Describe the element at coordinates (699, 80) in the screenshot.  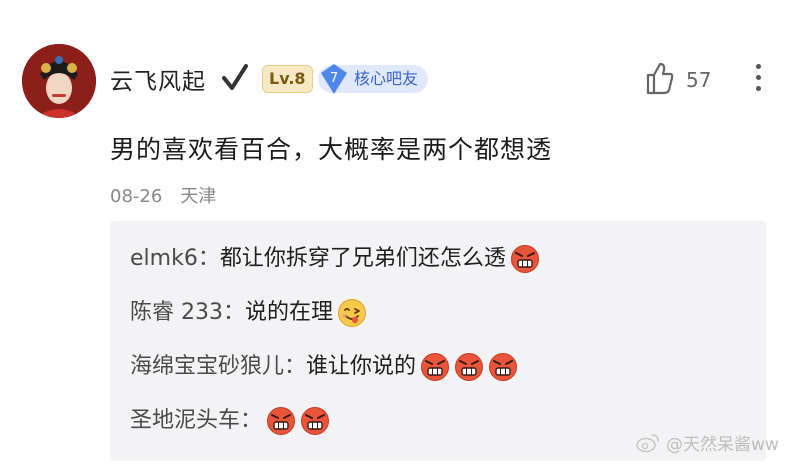
I see `like-count: 57` at that location.